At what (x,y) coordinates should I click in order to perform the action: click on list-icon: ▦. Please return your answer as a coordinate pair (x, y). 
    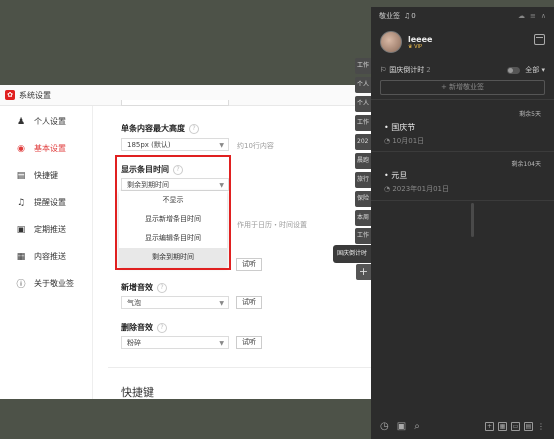
    Looking at the image, I should click on (21, 256).